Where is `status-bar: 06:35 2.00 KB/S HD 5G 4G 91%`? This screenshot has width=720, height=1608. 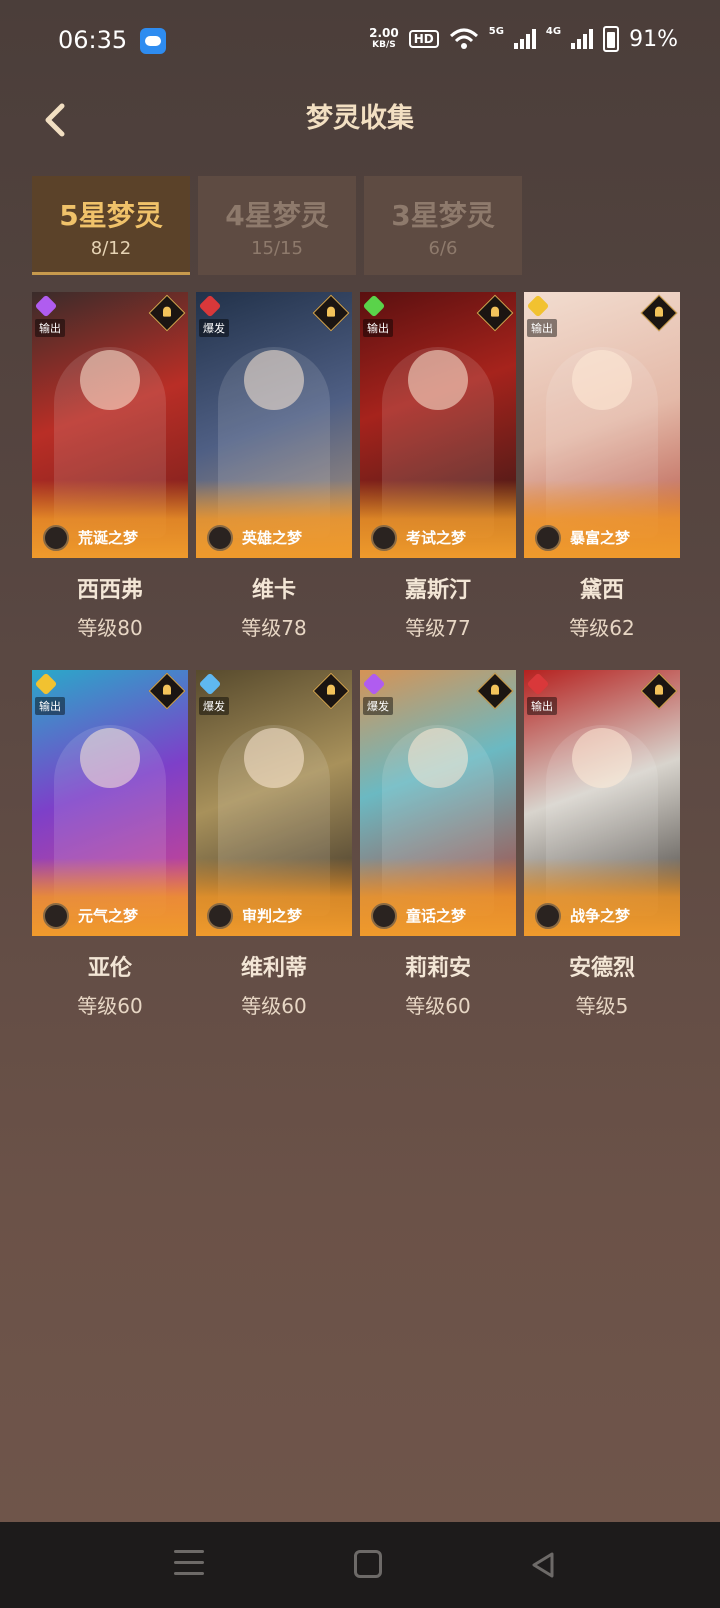 status-bar: 06:35 2.00 KB/S HD 5G 4G 91% is located at coordinates (360, 42).